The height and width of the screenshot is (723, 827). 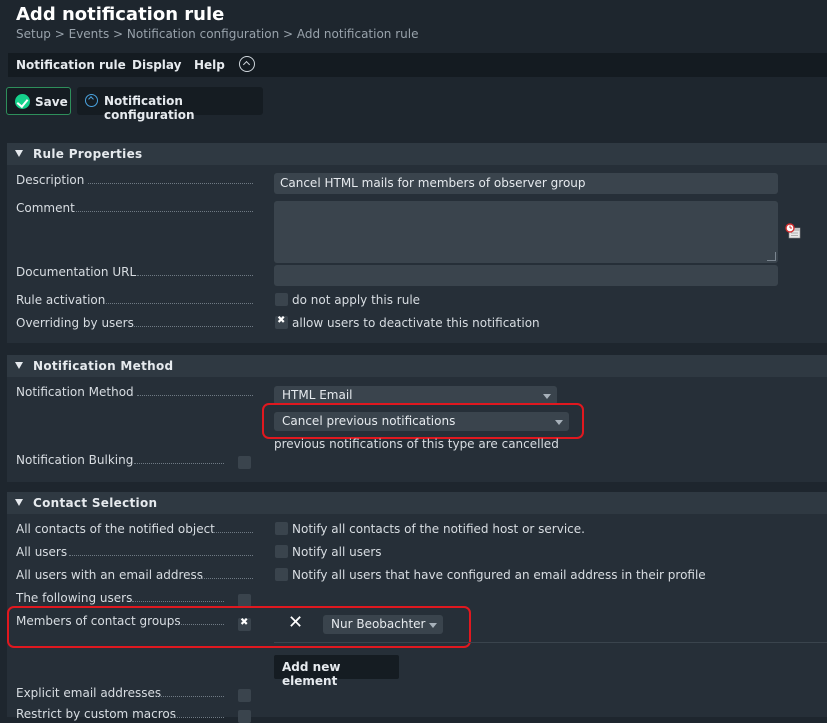 What do you see at coordinates (115, 529) in the screenshot?
I see `all-contacts-label: All contacts of the notified object` at bounding box center [115, 529].